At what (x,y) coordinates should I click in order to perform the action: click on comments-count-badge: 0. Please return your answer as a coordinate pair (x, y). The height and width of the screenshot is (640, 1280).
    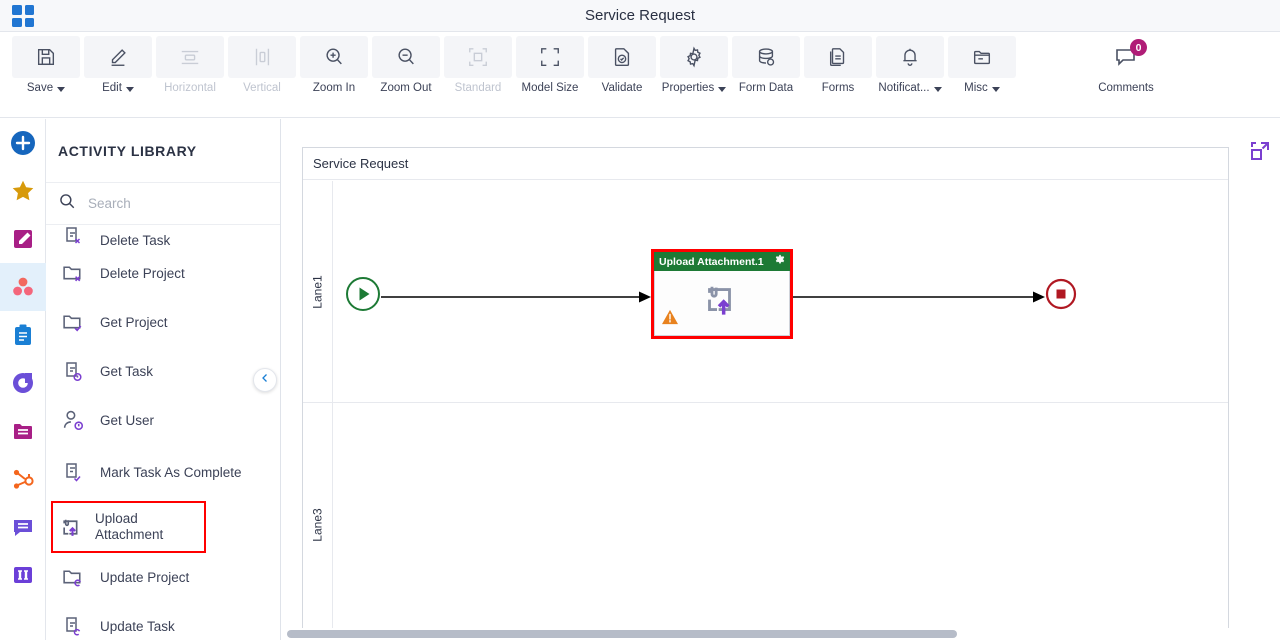
    Looking at the image, I should click on (1138, 47).